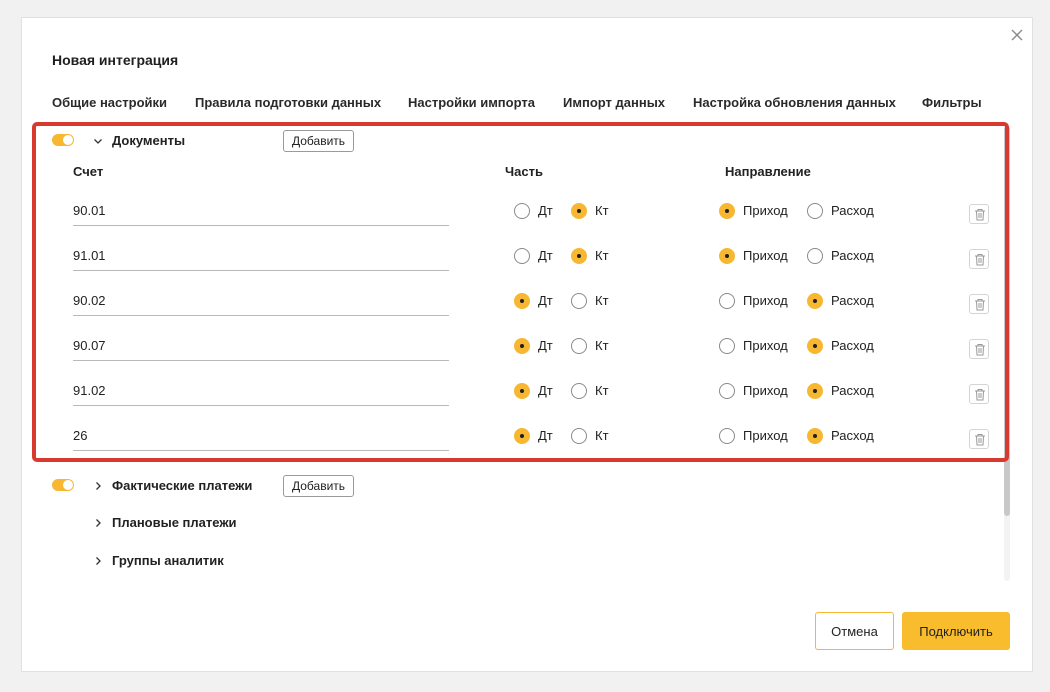 The width and height of the screenshot is (1050, 692). What do you see at coordinates (261, 349) in the screenshot?
I see `account-field: 90.07` at bounding box center [261, 349].